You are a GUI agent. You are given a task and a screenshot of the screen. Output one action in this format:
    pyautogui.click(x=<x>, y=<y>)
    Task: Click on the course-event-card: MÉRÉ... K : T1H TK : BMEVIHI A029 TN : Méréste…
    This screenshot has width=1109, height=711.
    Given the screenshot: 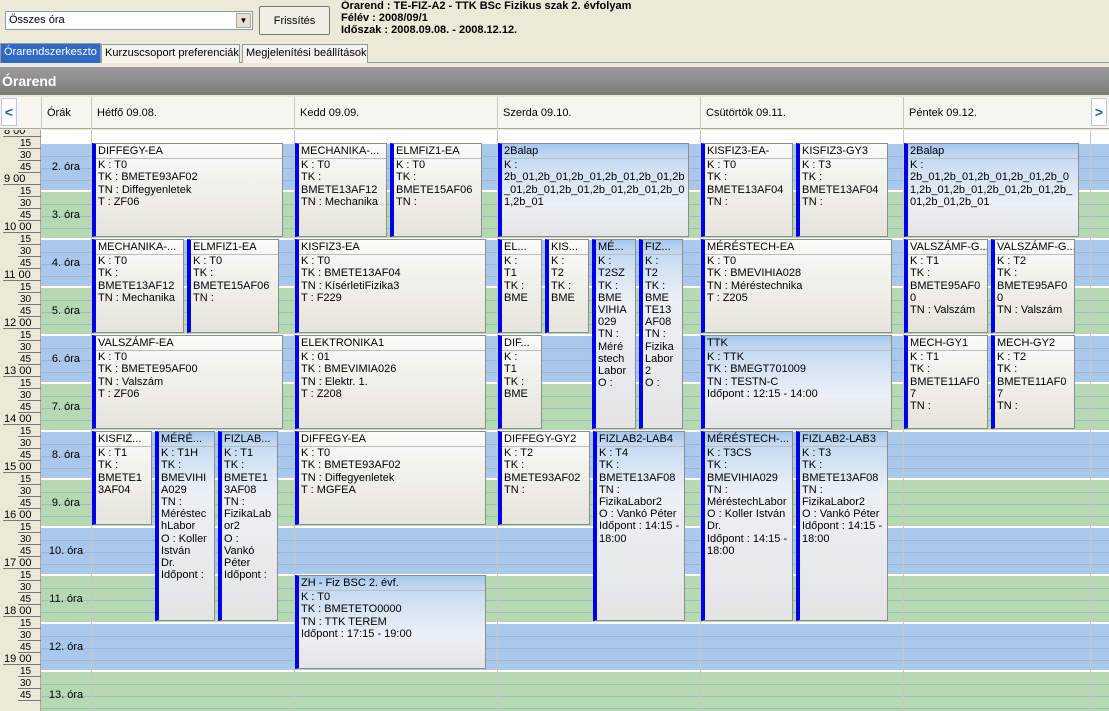 What is the action you would take?
    pyautogui.click(x=185, y=526)
    